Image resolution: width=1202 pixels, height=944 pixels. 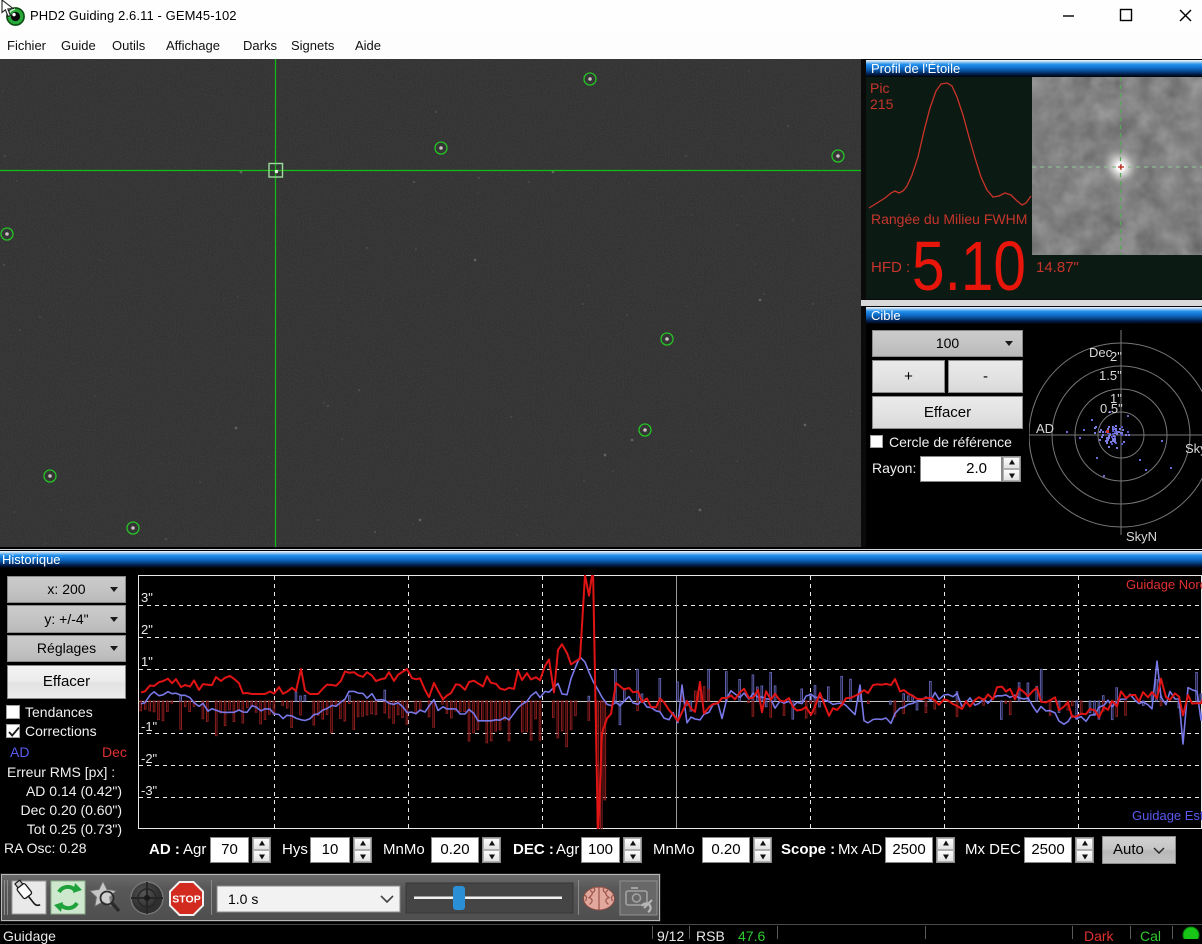 What do you see at coordinates (1111, 408) in the screenshot?
I see `svg-text: 0.5"` at bounding box center [1111, 408].